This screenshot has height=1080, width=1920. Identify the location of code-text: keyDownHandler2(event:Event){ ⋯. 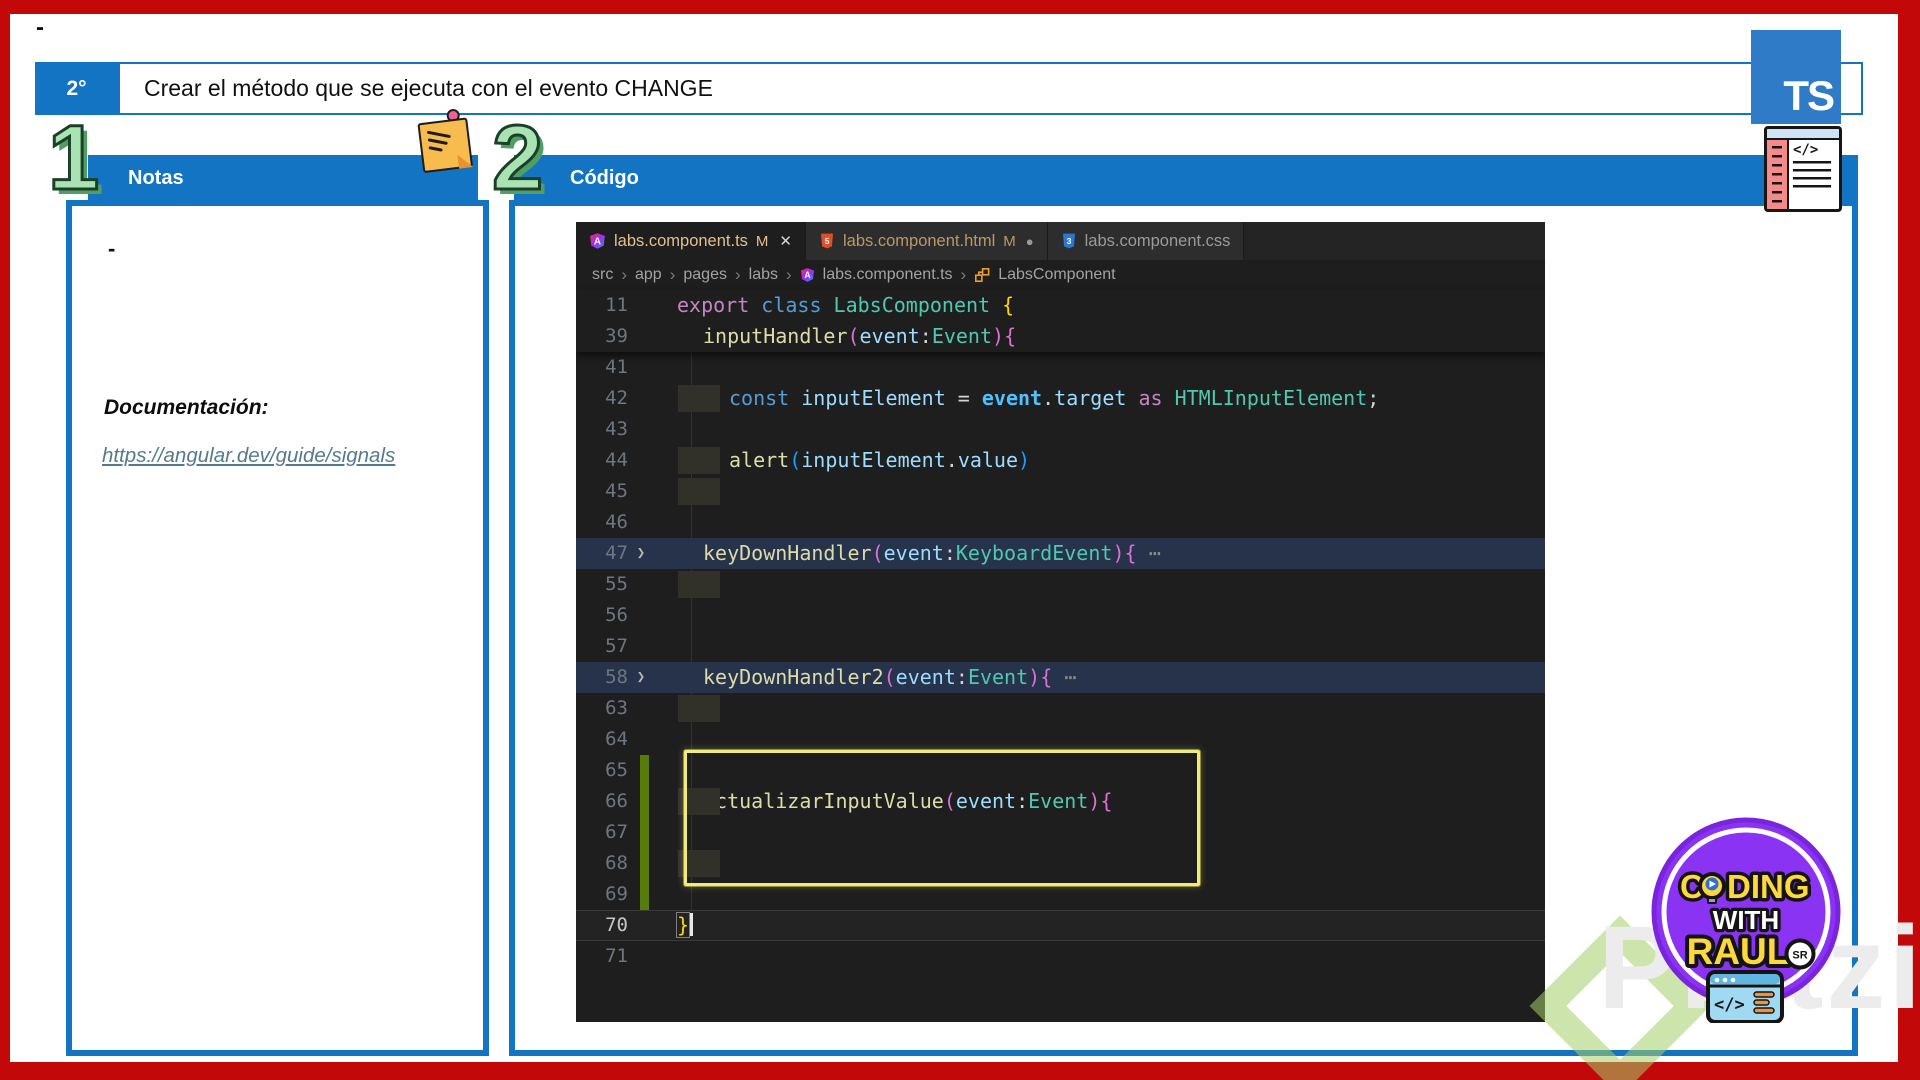
(1099, 677).